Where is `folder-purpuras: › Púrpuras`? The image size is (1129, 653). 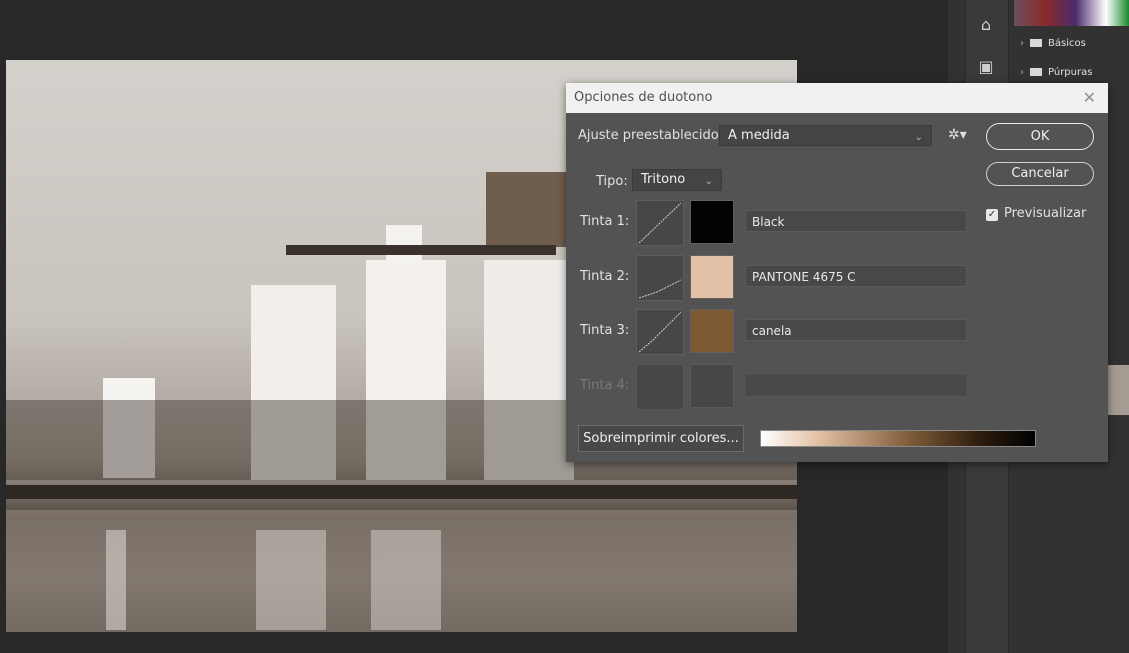 folder-purpuras: › Púrpuras is located at coordinates (1056, 72).